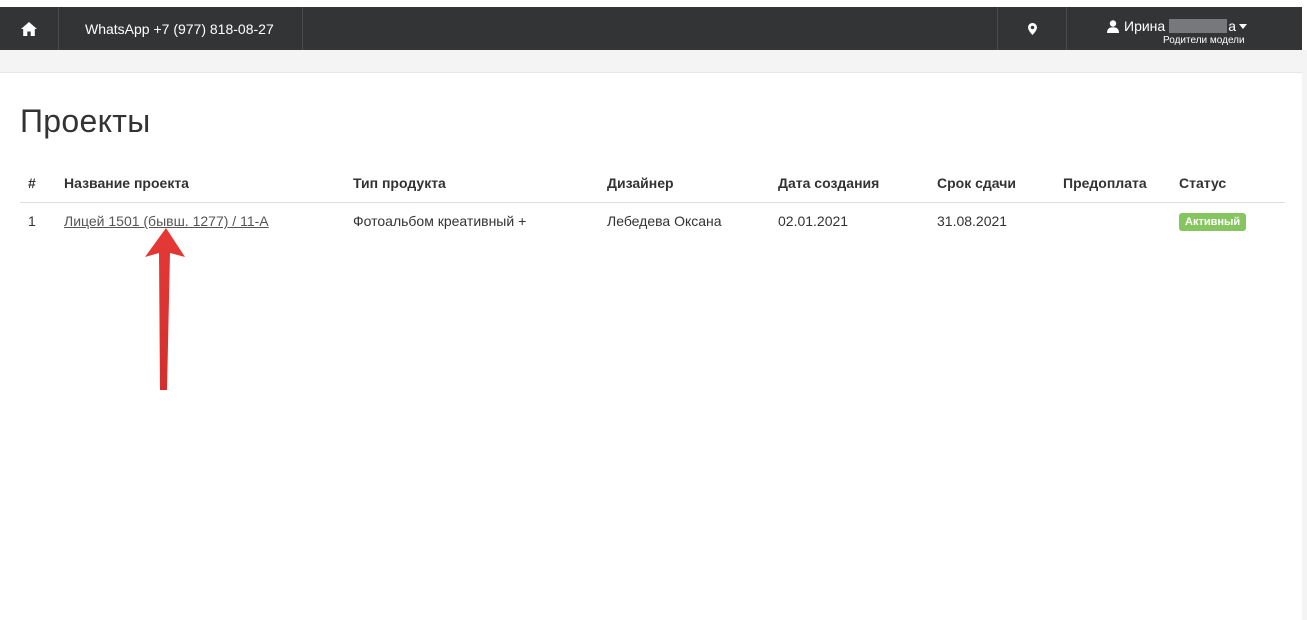 This screenshot has width=1307, height=620. I want to click on status-badge: Активный, so click(1213, 221).